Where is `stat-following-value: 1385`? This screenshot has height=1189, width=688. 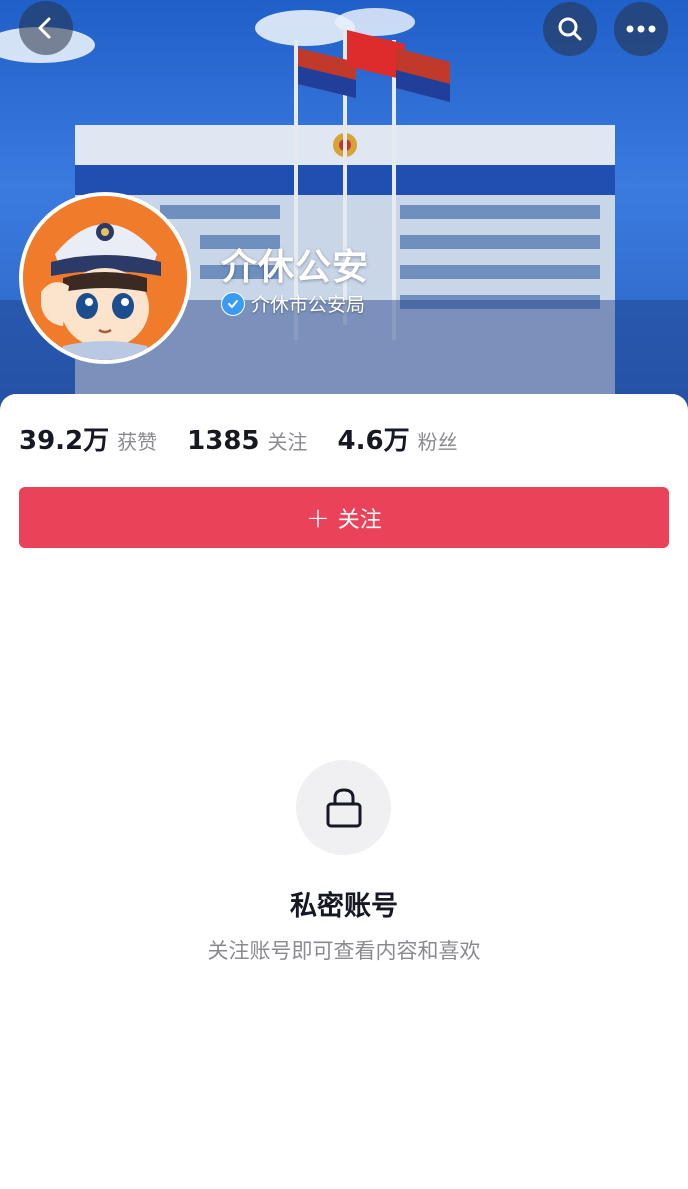
stat-following-value: 1385 is located at coordinates (223, 441).